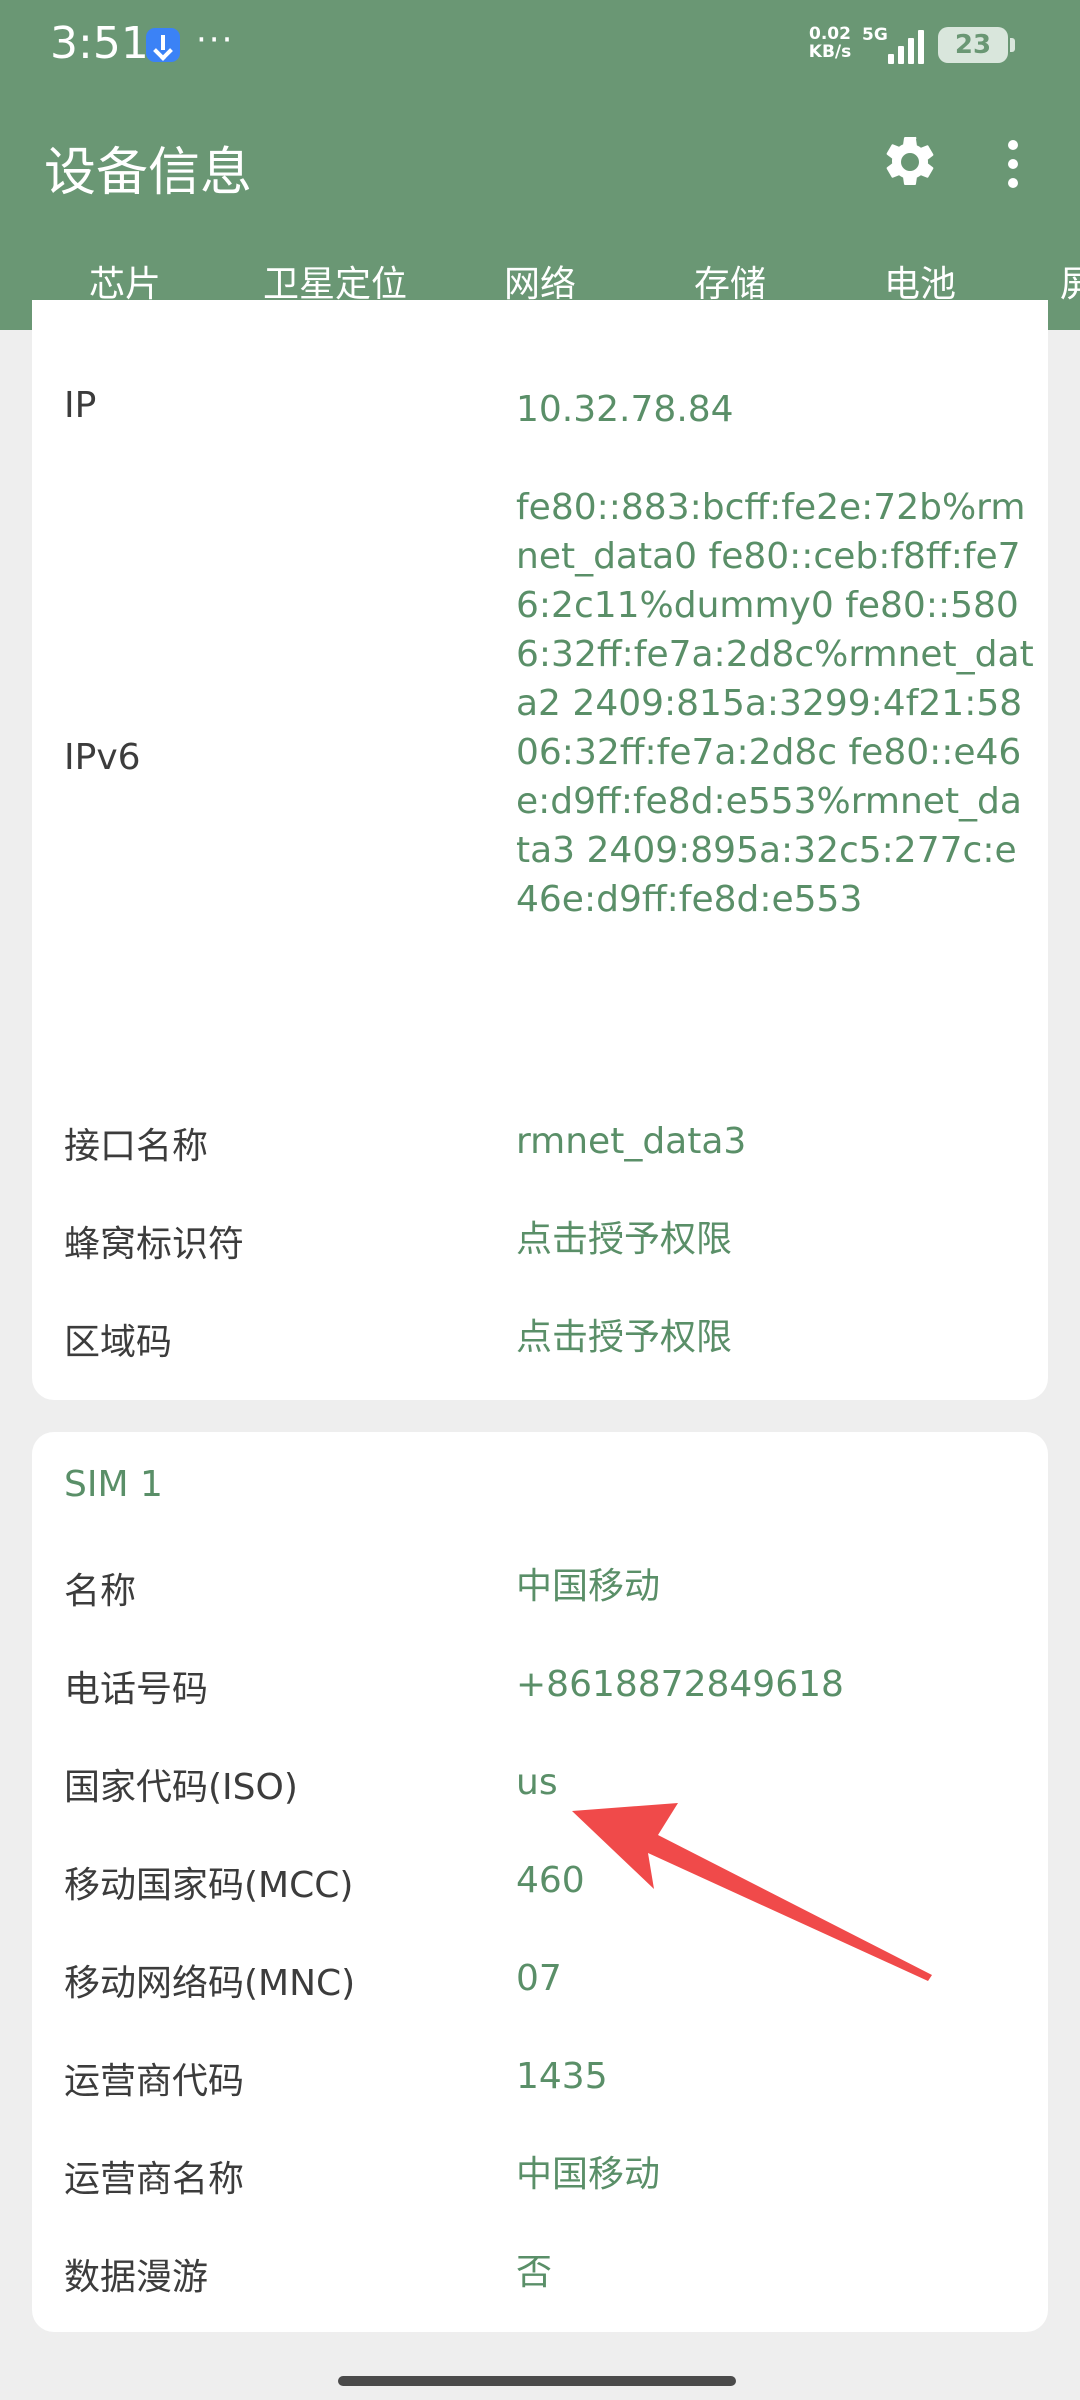  What do you see at coordinates (99, 43) in the screenshot?
I see `status-time: 3:51` at bounding box center [99, 43].